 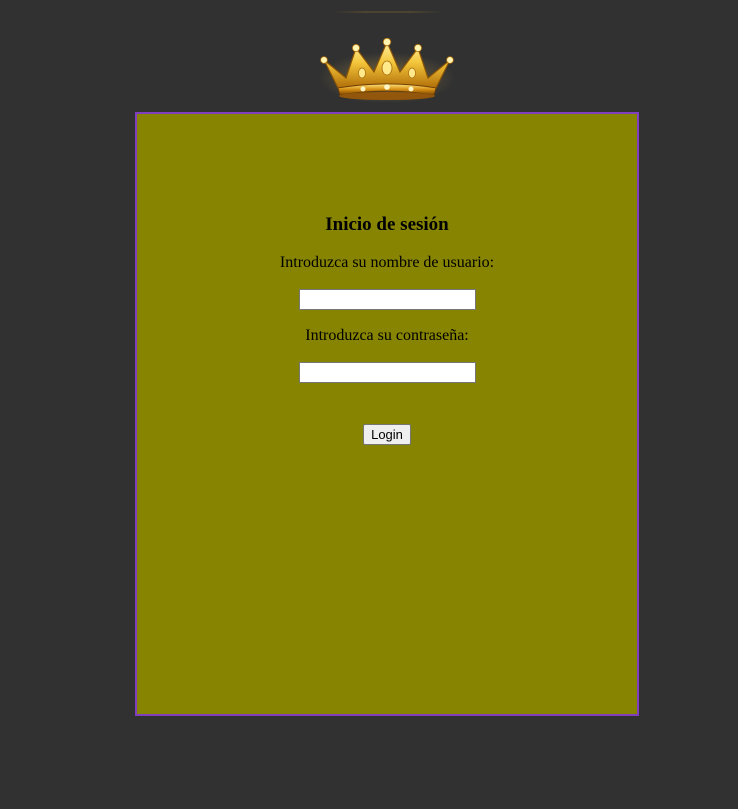 I want to click on top-divider, so click(x=388, y=12).